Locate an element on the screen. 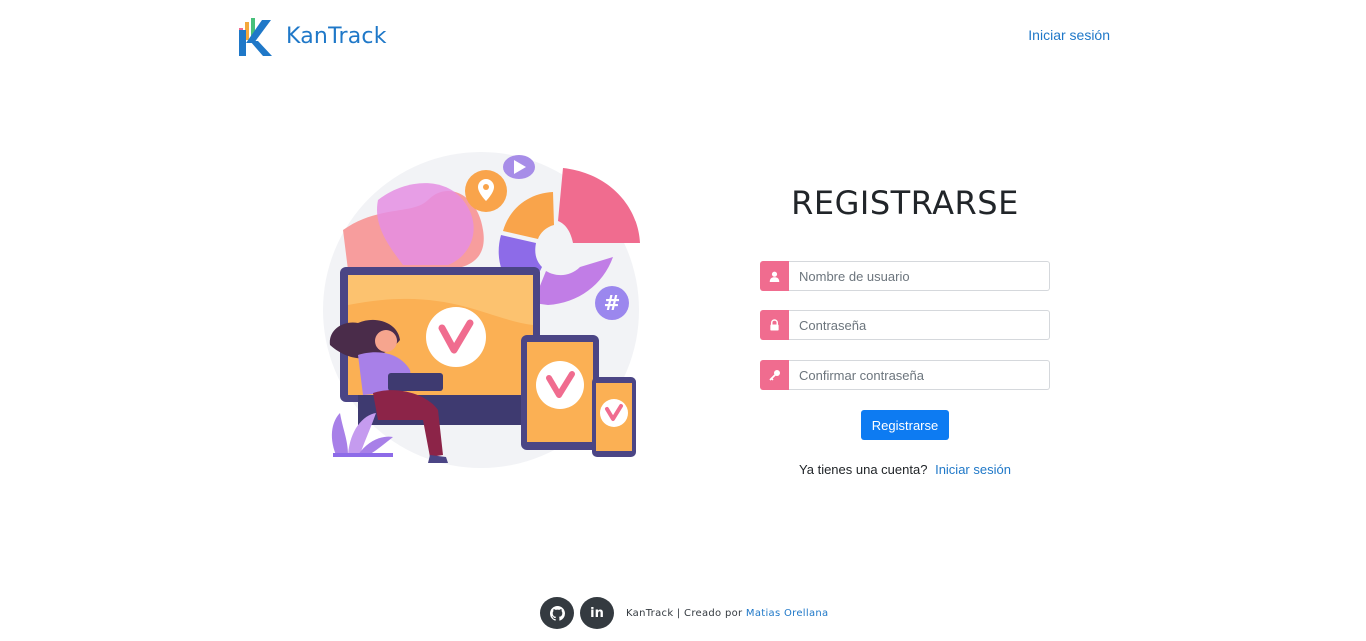  top-navbar: KanTrack Iniciar sesión is located at coordinates (683, 36).